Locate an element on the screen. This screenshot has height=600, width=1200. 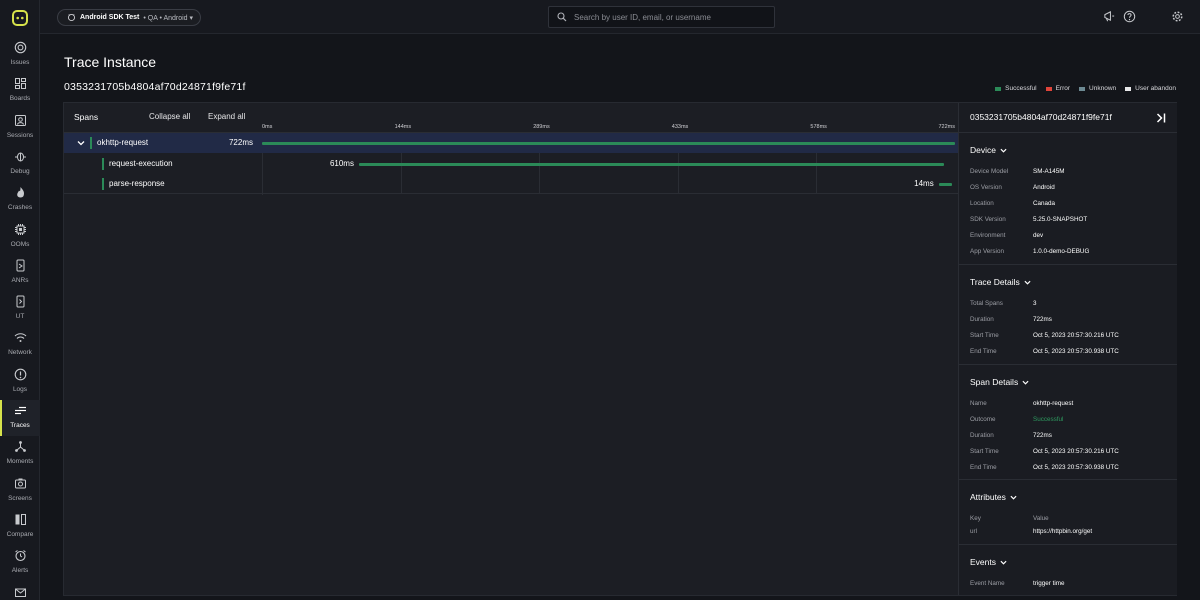
nav-item-label: Sessions is located at coordinates (20, 135).